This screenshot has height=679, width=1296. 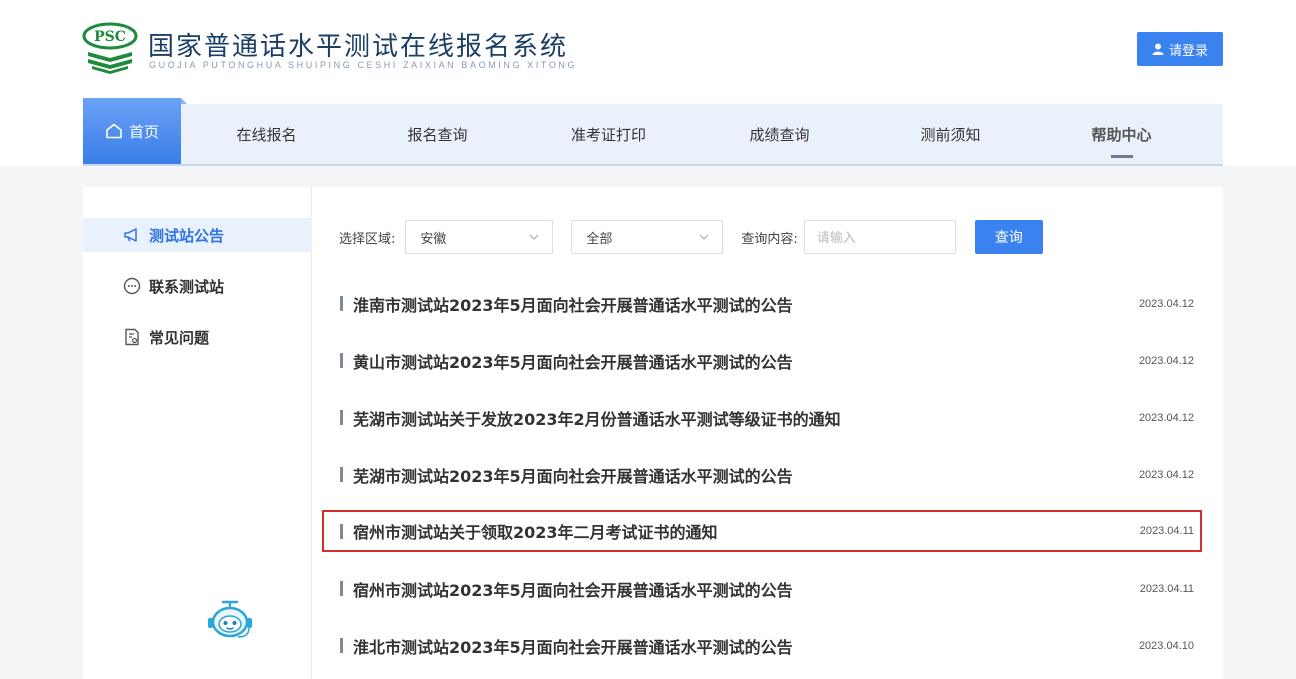 I want to click on query-button: 查询, so click(x=1008, y=237).